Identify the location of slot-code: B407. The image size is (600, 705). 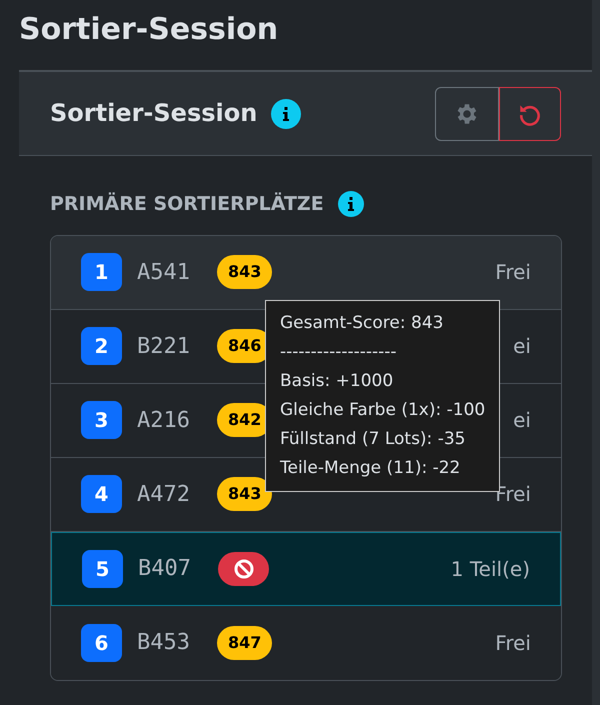
(165, 569).